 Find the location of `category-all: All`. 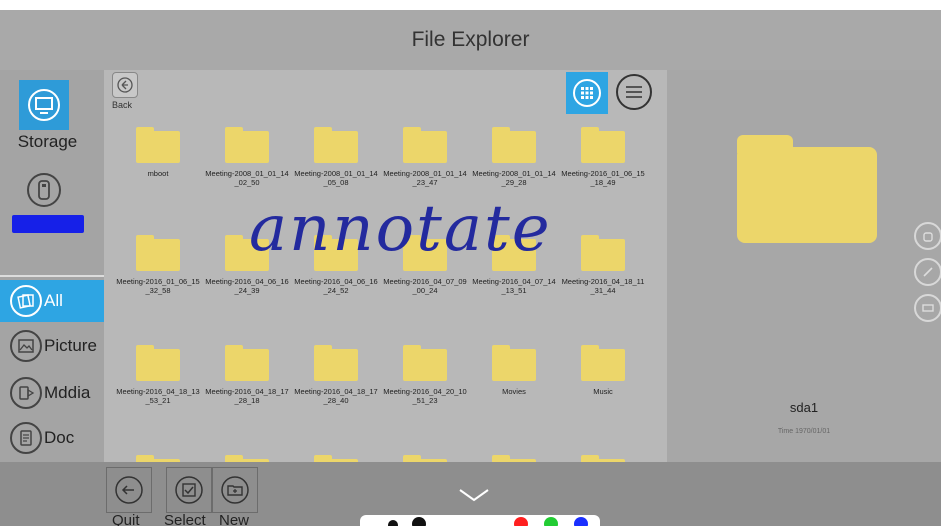

category-all: All is located at coordinates (52, 301).